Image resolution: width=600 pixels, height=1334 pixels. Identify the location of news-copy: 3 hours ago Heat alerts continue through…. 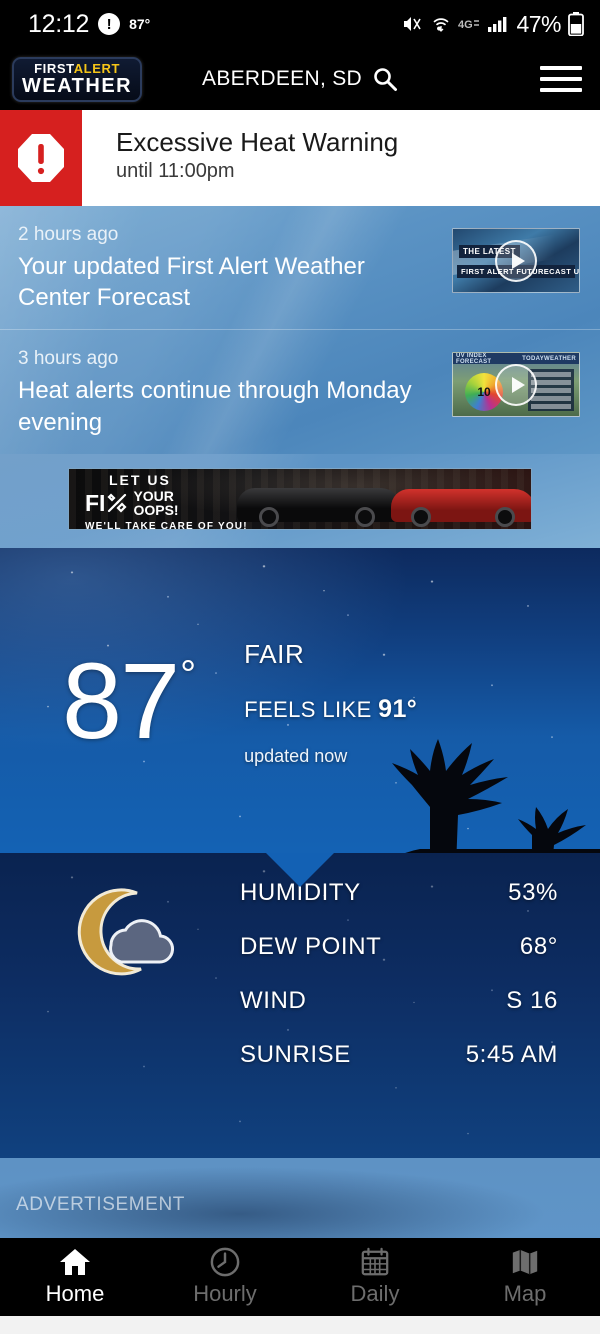
(228, 392).